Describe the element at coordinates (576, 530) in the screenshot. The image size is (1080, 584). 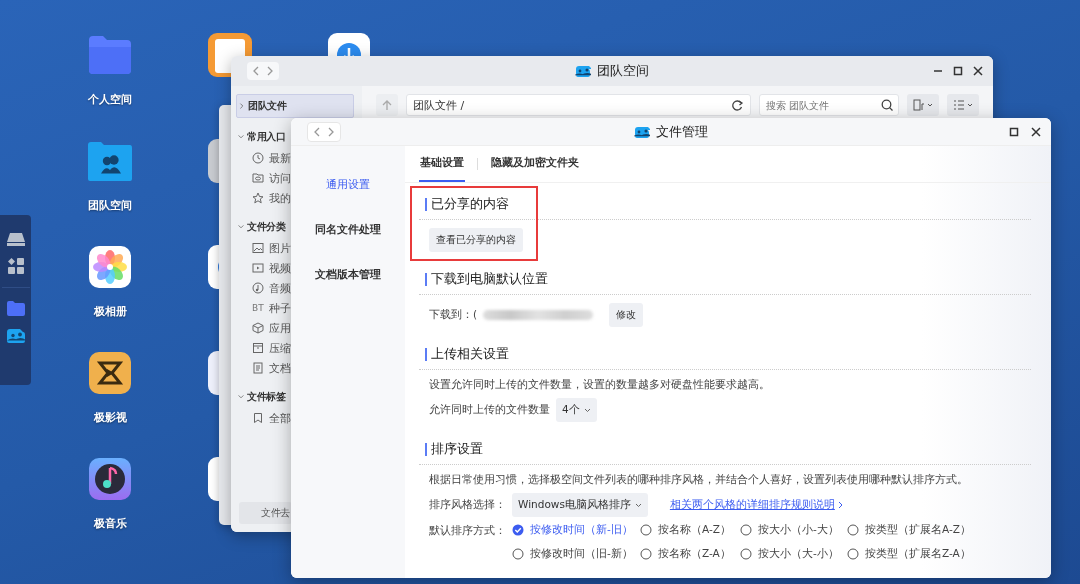
I see `sort-option: 按修改时间（新-旧）` at that location.